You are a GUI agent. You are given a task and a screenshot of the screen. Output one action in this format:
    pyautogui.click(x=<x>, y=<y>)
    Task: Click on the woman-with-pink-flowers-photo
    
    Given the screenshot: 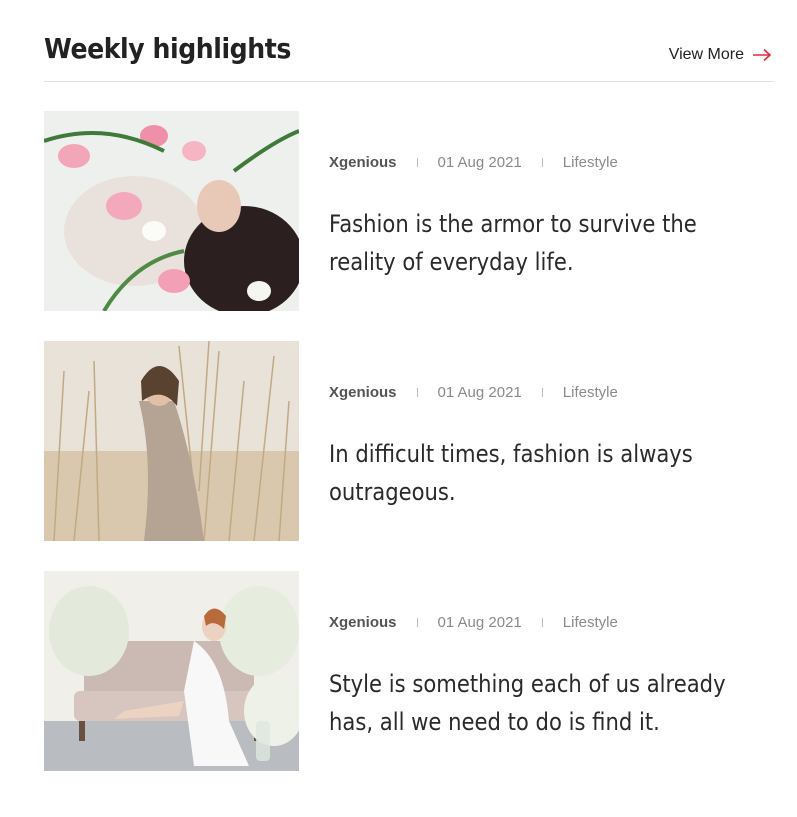 What is the action you would take?
    pyautogui.click(x=171, y=211)
    